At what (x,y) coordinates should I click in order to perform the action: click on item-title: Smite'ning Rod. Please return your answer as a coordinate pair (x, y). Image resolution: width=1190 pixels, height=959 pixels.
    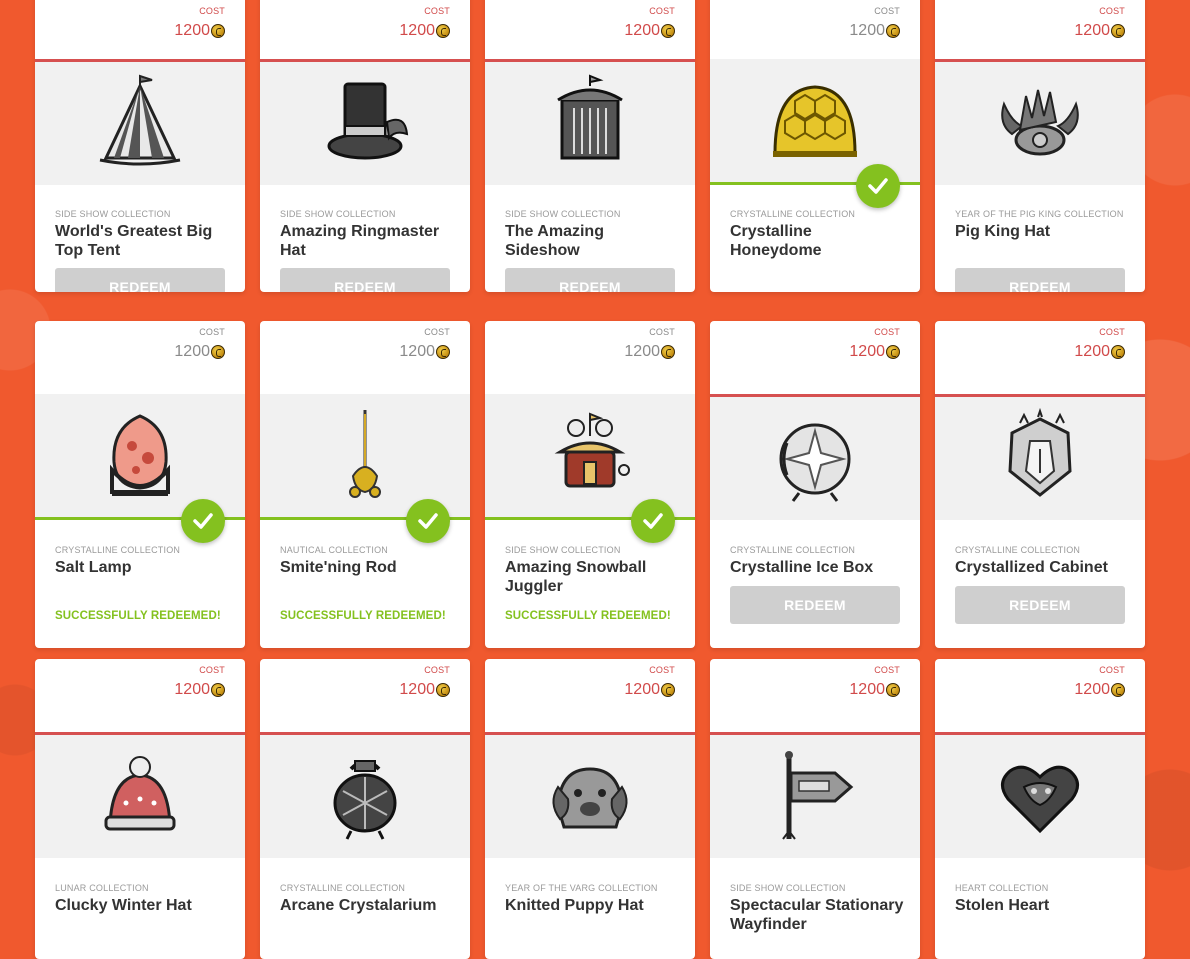
    Looking at the image, I should click on (338, 567).